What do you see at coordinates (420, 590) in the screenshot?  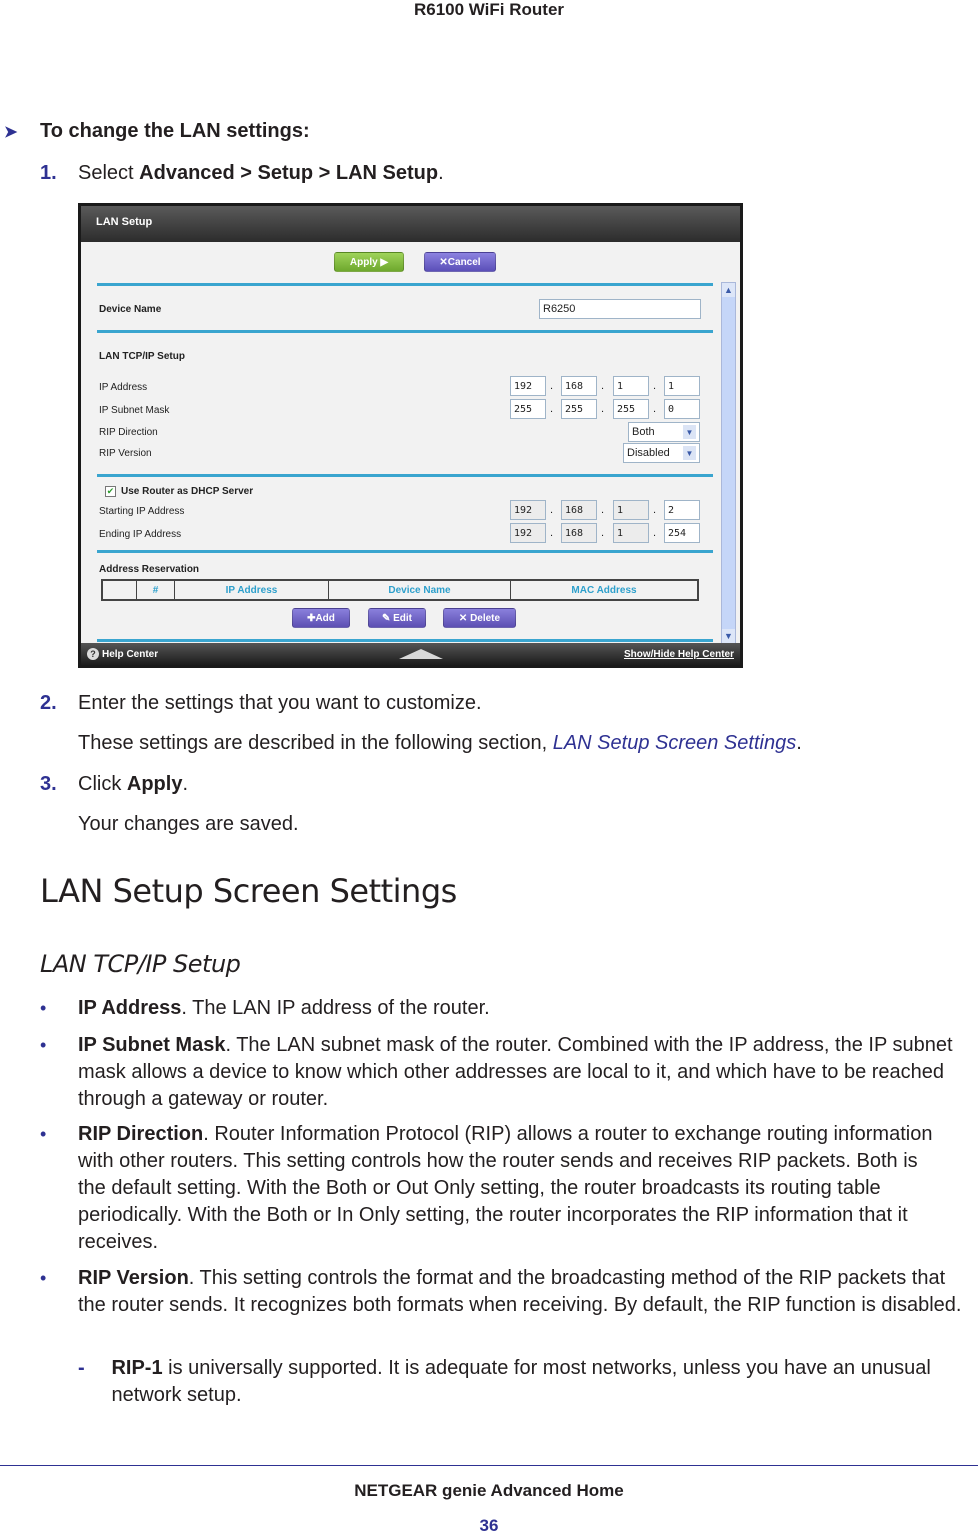 I see `column-header-device-name: Device Name` at bounding box center [420, 590].